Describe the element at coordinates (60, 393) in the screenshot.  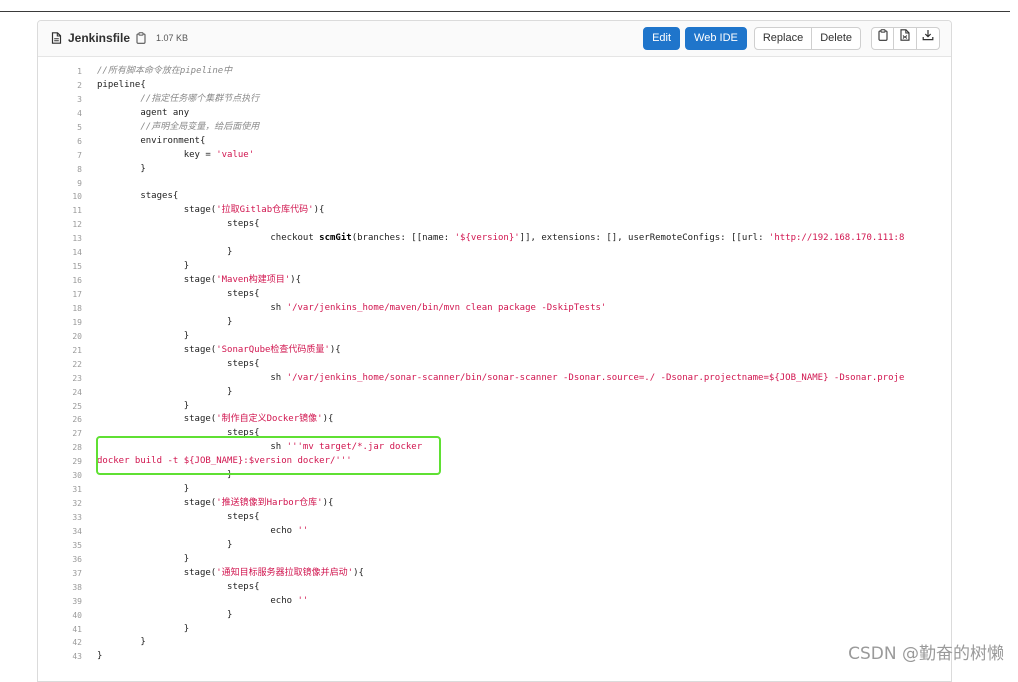
I see `line-number: 24` at that location.